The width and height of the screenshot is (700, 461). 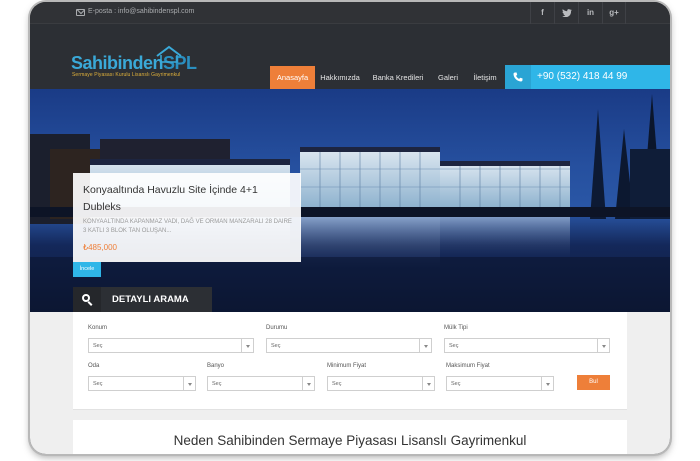 What do you see at coordinates (261, 383) in the screenshot?
I see `select-banyo: Seç` at bounding box center [261, 383].